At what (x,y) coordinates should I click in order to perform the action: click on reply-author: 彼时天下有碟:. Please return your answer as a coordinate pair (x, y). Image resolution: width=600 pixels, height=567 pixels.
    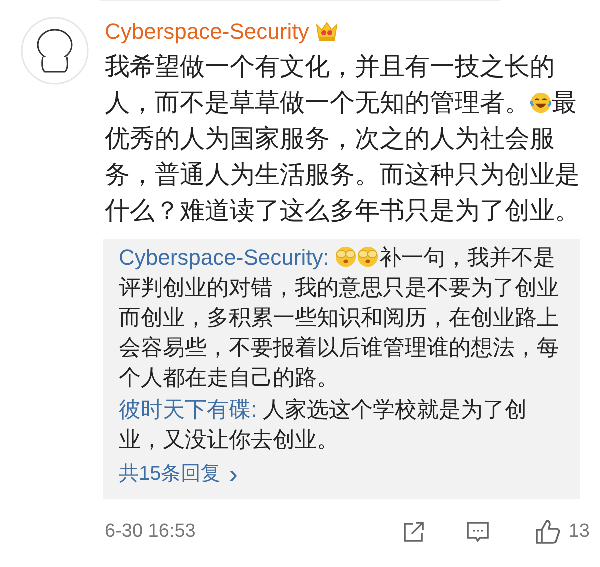
    Looking at the image, I should click on (188, 409).